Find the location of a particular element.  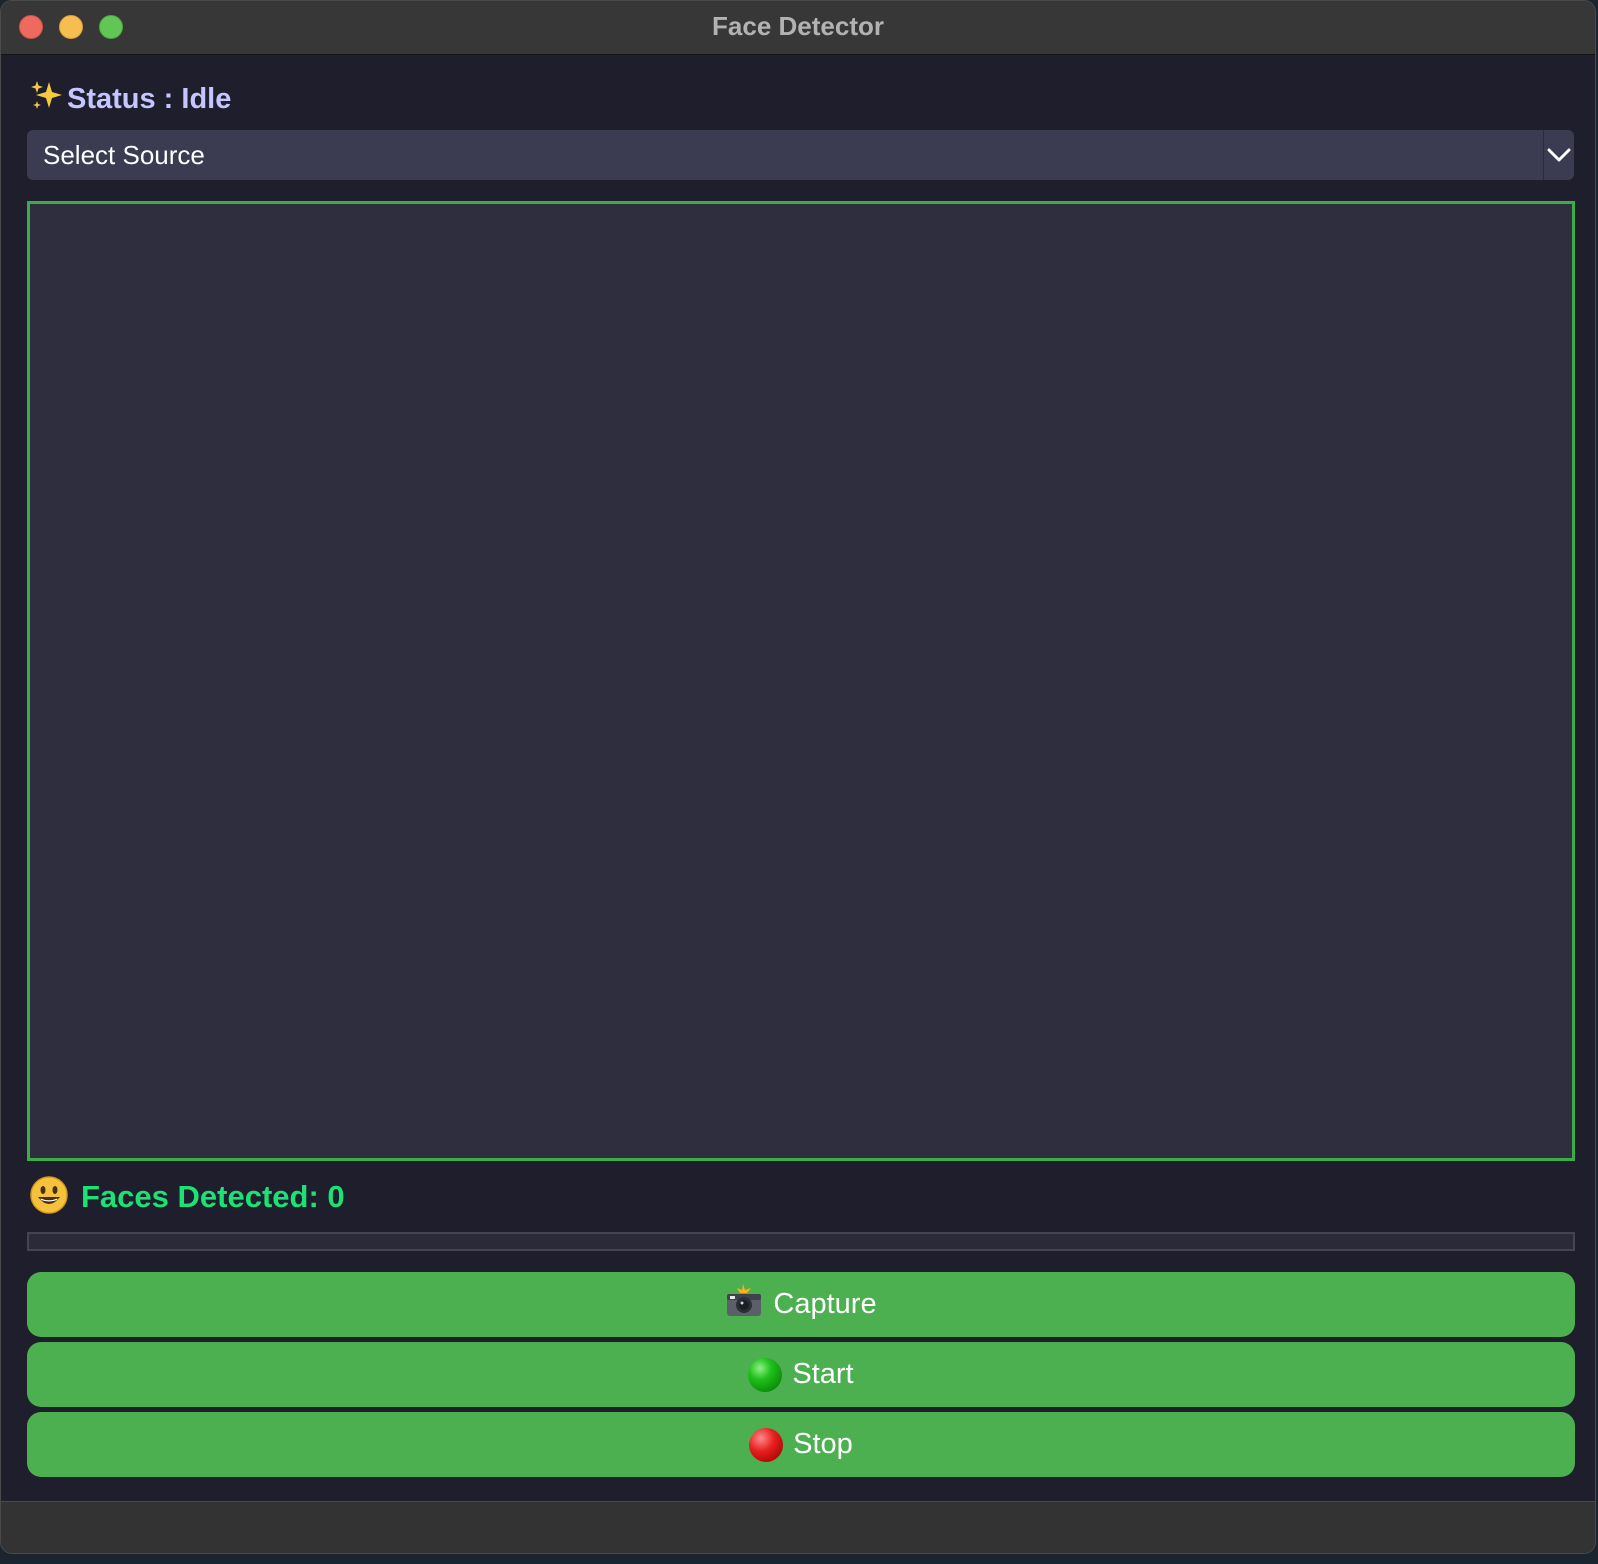

status-row: Status : Idle is located at coordinates (130, 99).